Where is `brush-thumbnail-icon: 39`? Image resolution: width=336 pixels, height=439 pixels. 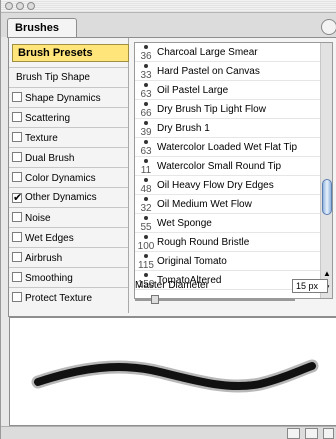
brush-thumbnail-icon: 39 is located at coordinates (146, 129).